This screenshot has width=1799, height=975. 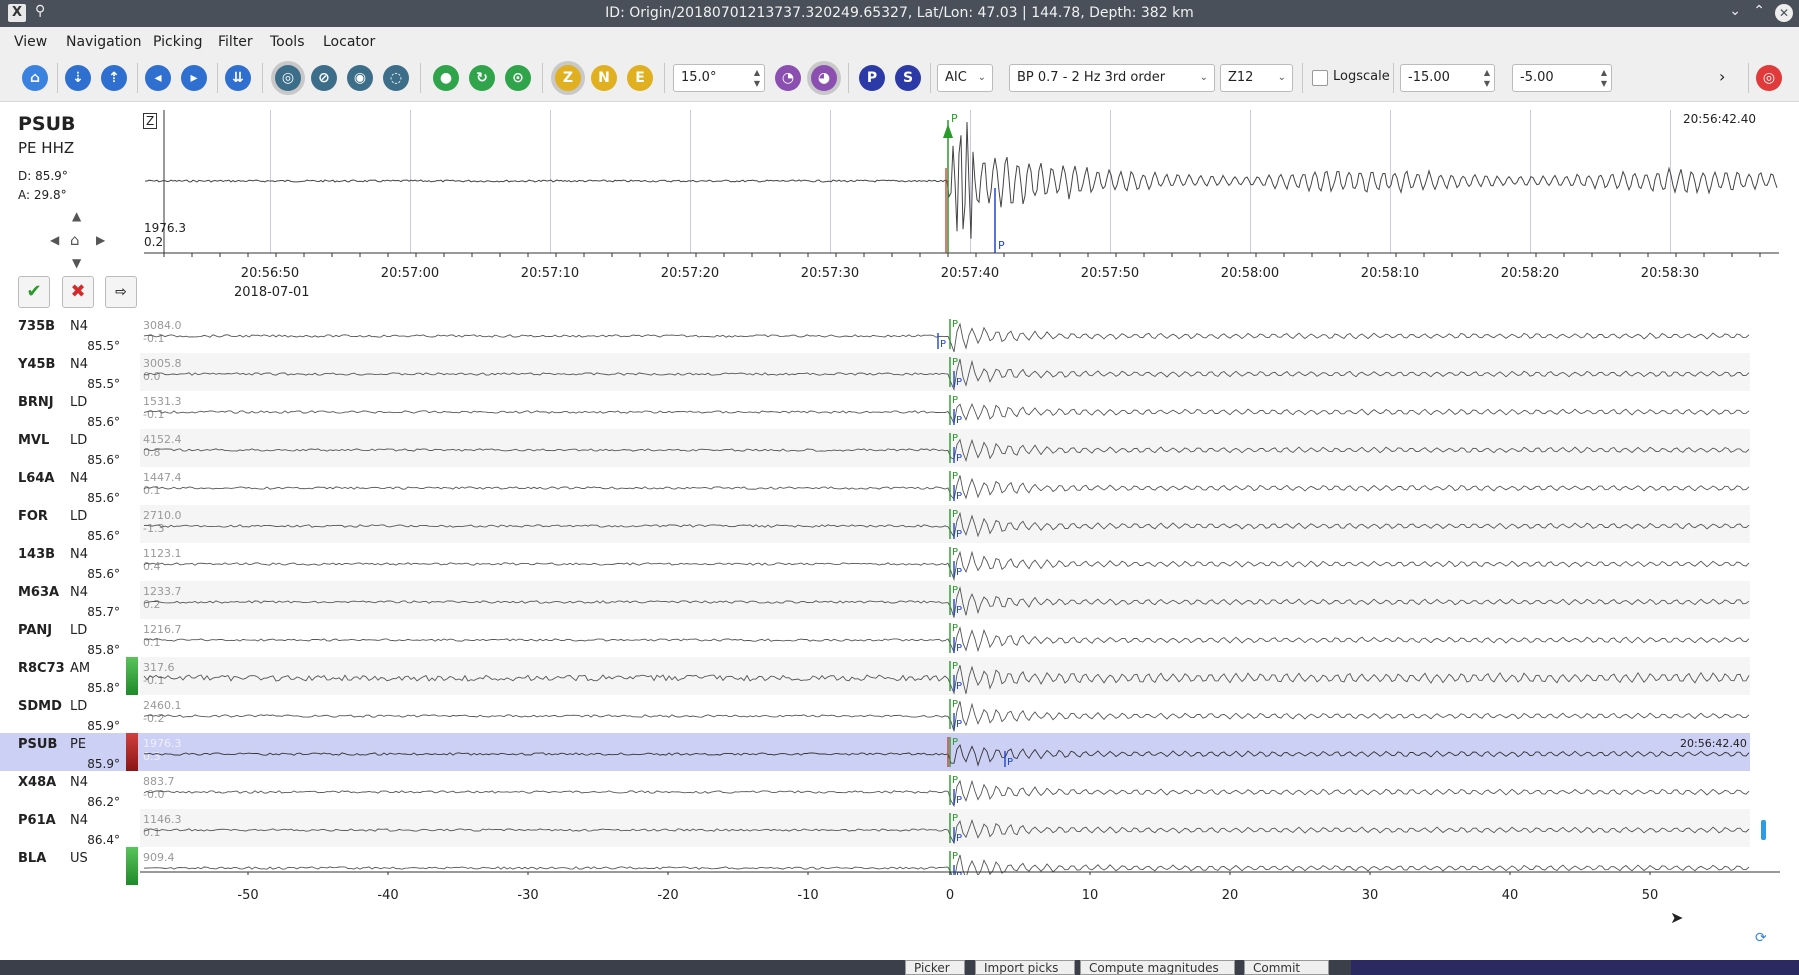 What do you see at coordinates (1722, 76) in the screenshot?
I see `toolbar-overflow-icon: ›` at bounding box center [1722, 76].